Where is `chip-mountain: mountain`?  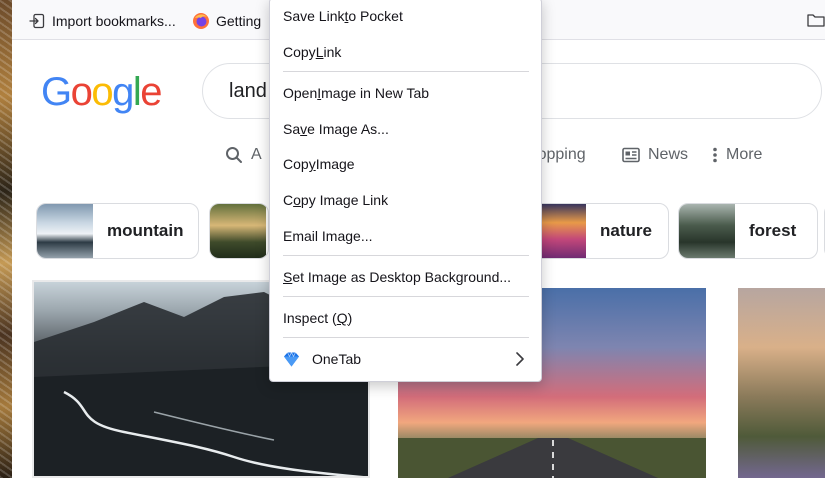 chip-mountain: mountain is located at coordinates (117, 231).